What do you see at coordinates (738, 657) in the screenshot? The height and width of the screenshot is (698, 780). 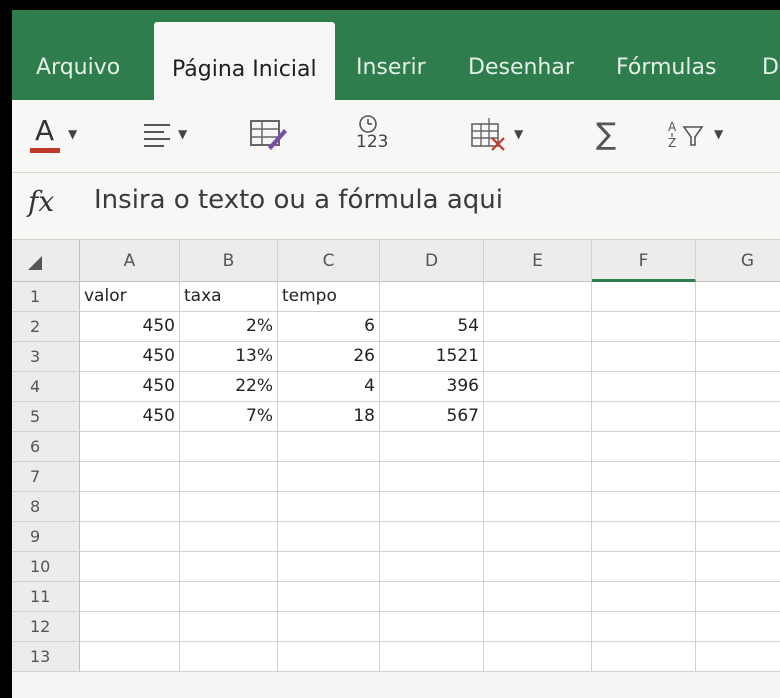 I see `cell-g13` at bounding box center [738, 657].